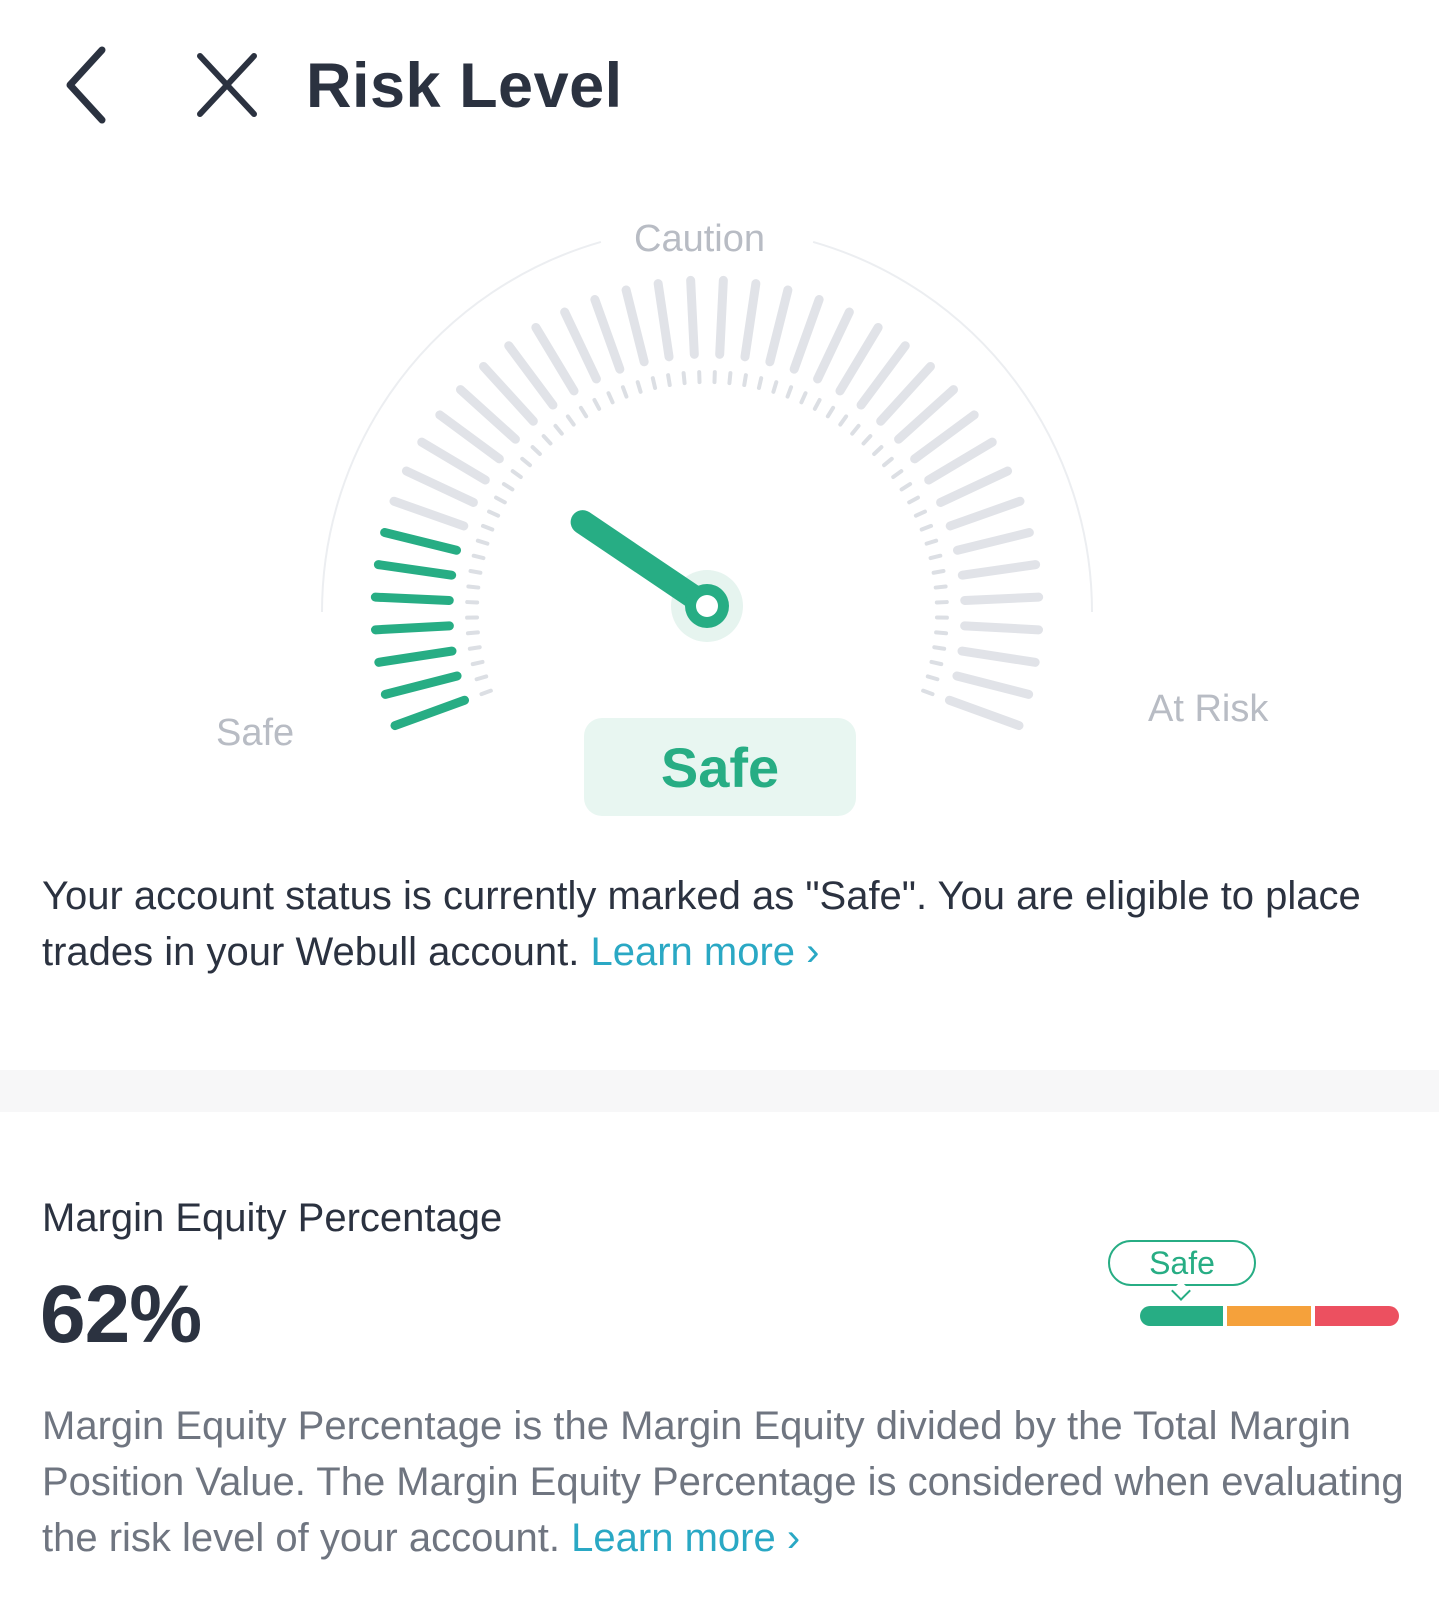 This screenshot has width=1439, height=1599. I want to click on gauge-label-safe: Safe, so click(255, 733).